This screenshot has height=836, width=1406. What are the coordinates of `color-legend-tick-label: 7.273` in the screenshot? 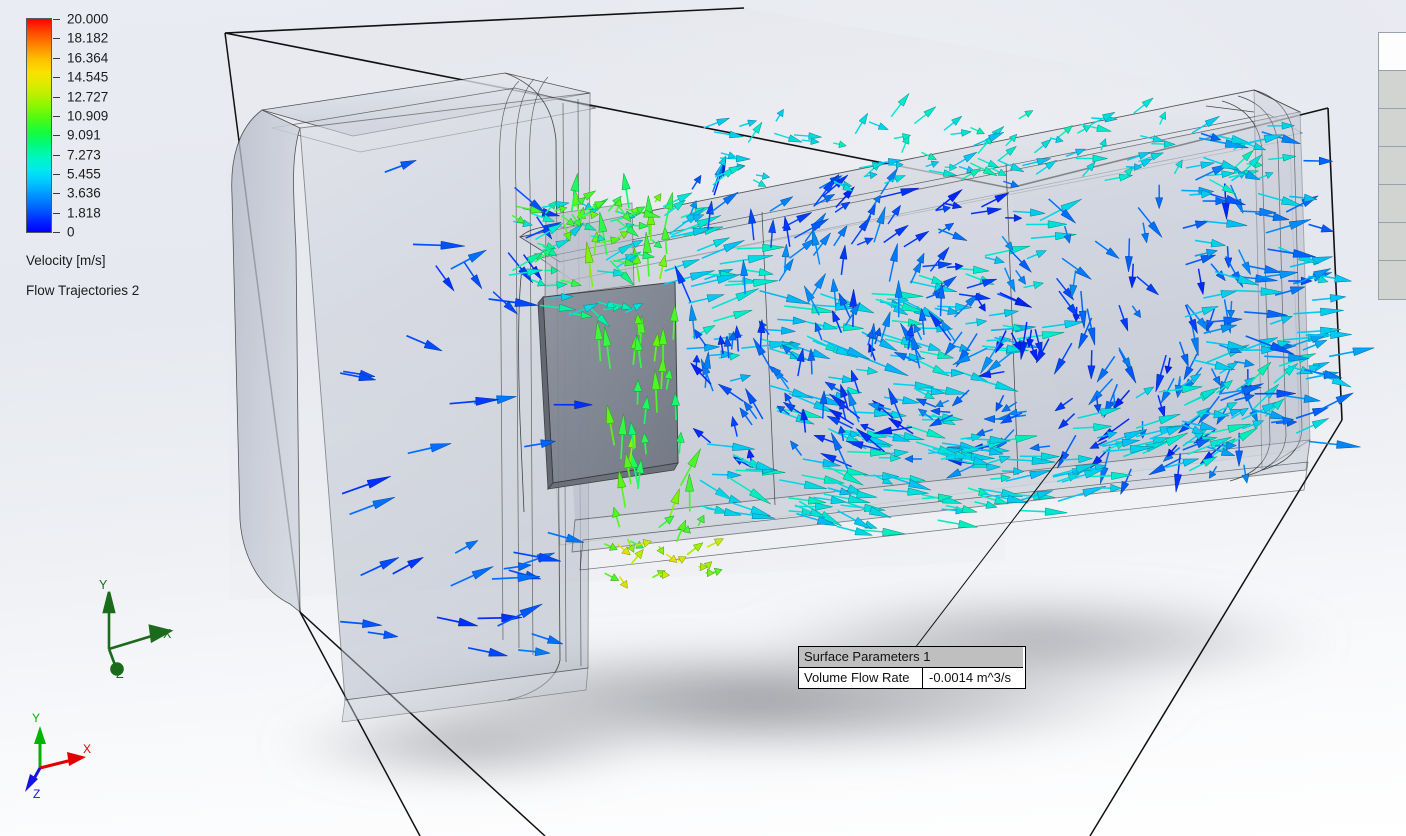 It's located at (84, 154).